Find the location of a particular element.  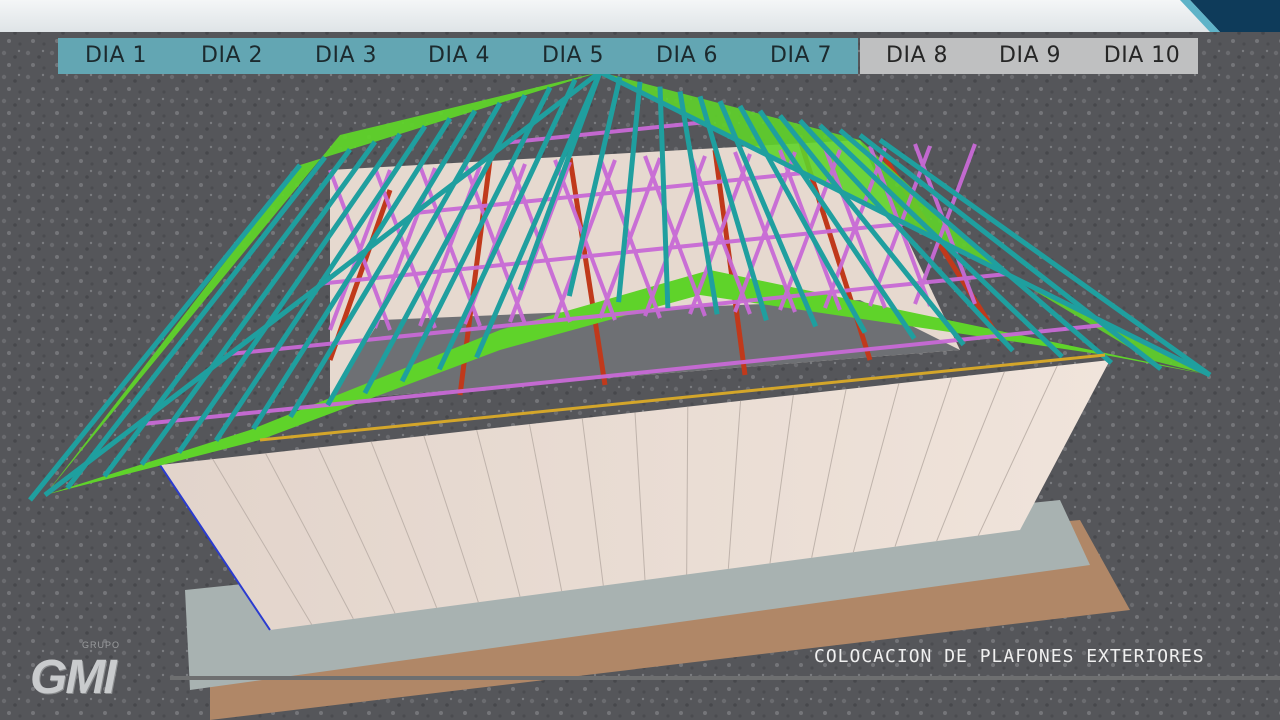

logo-tagline: GRUPO is located at coordinates (101, 645).